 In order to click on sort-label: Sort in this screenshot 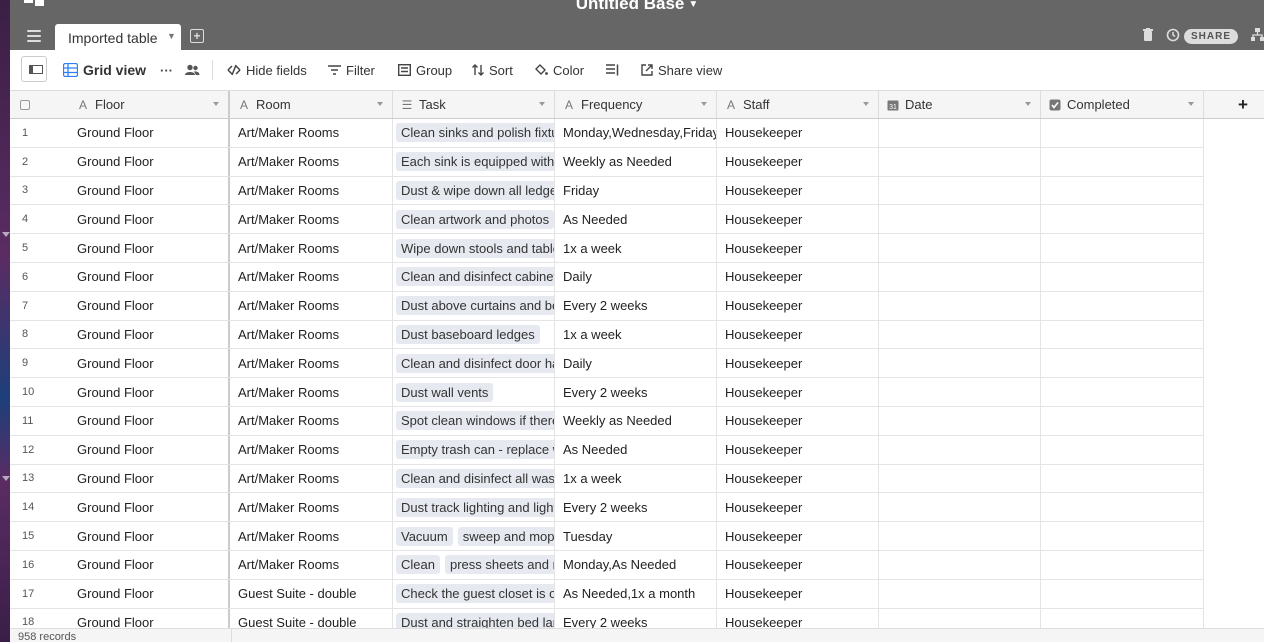, I will do `click(501, 70)`.